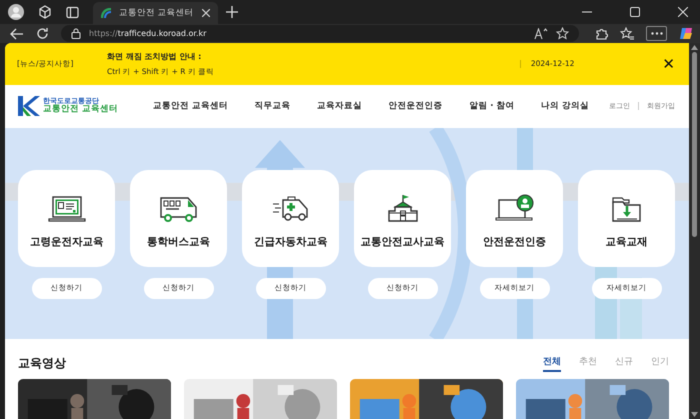  I want to click on workspaces-icon, so click(45, 12).